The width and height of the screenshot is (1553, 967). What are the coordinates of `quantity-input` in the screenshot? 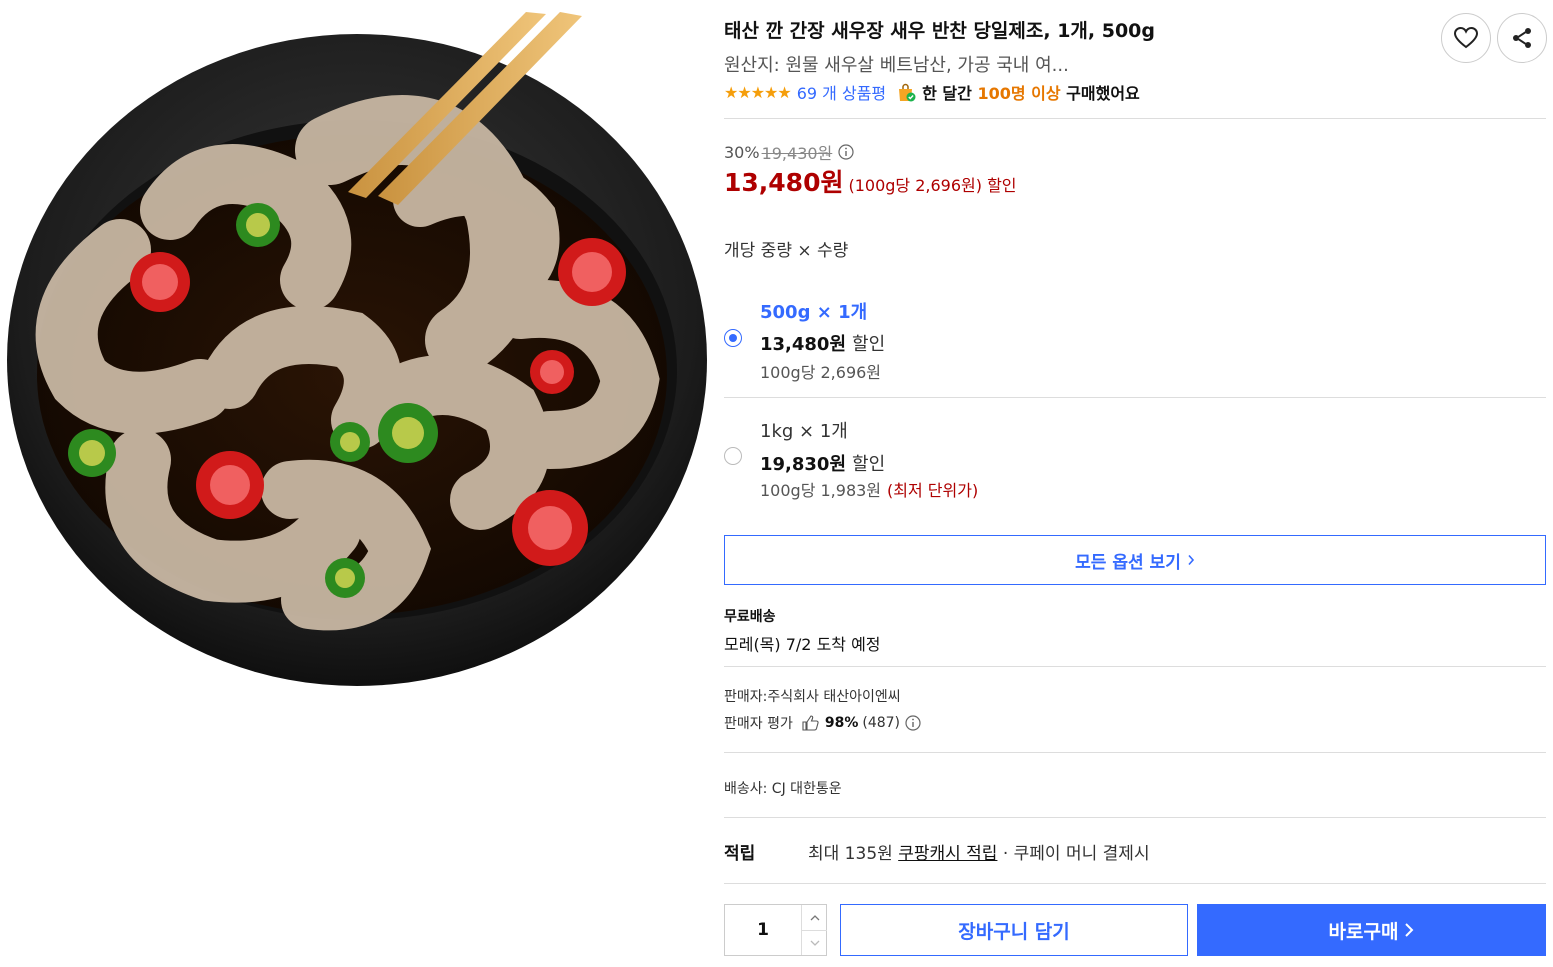 It's located at (763, 930).